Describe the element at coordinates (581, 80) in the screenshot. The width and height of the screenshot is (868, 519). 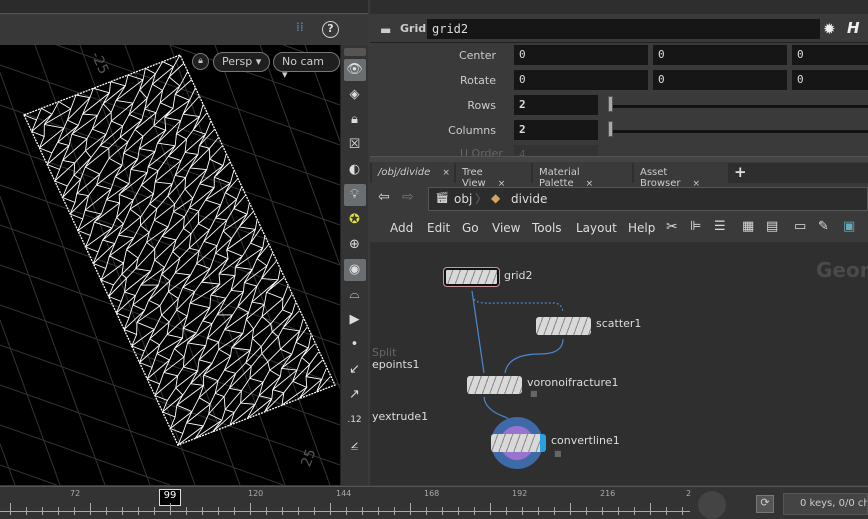
I see `rotate-x: 0` at that location.